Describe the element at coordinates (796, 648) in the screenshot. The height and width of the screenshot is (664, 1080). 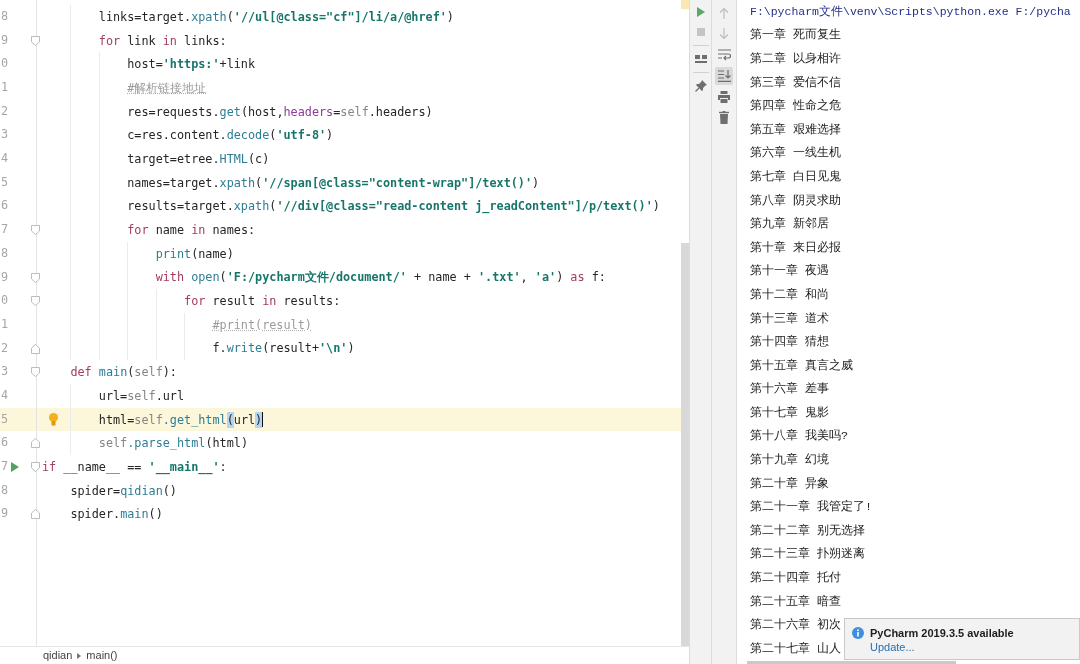
I see `console-output-line: 第二十七章 山人` at that location.